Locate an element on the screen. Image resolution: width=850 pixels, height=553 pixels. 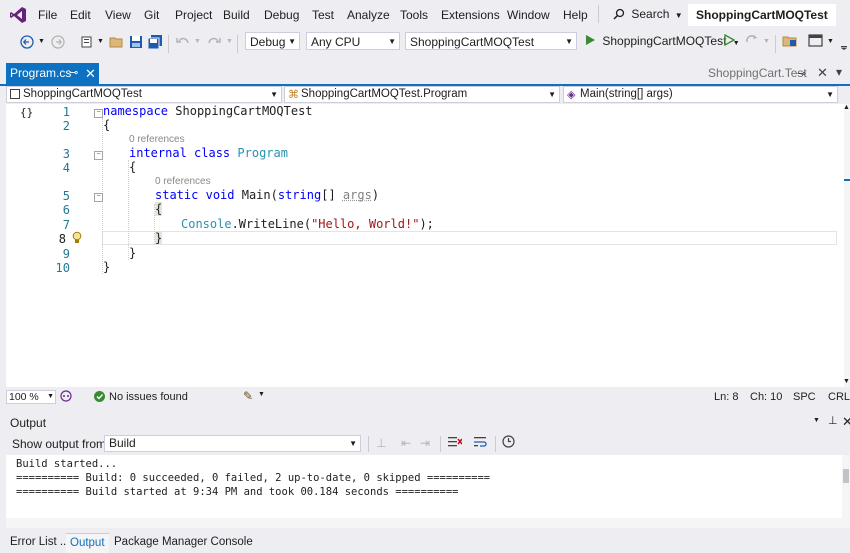
menu-project: Project is located at coordinates (193, 15).